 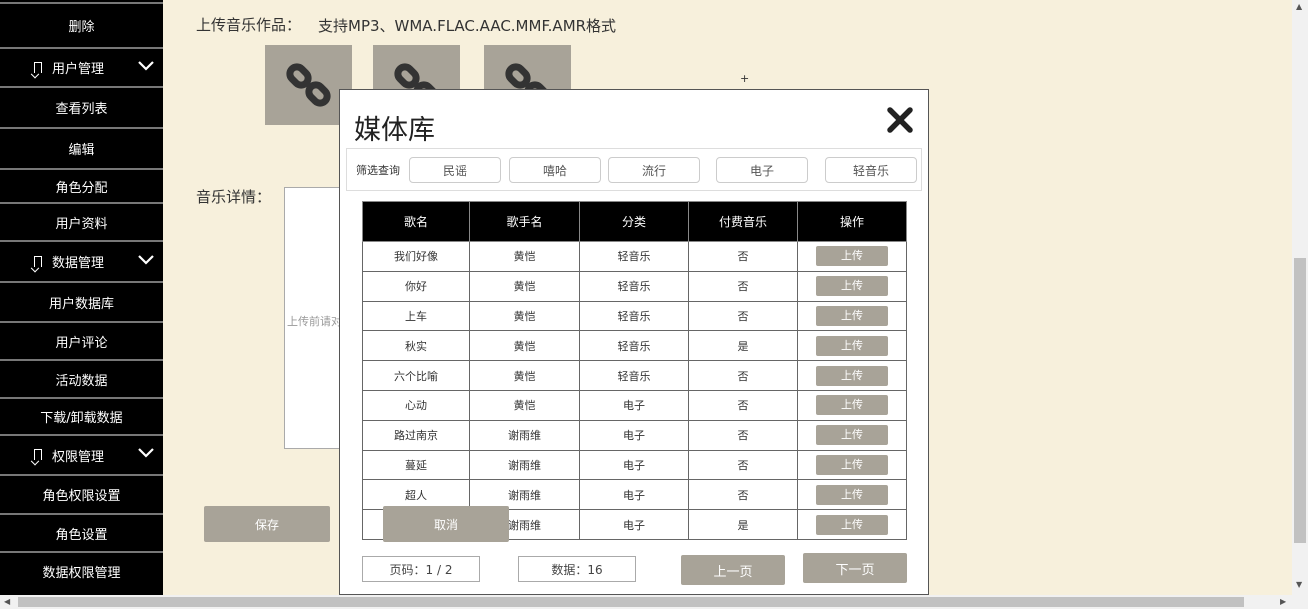 I want to click on sidebar-item: 活动数据, so click(x=81, y=378).